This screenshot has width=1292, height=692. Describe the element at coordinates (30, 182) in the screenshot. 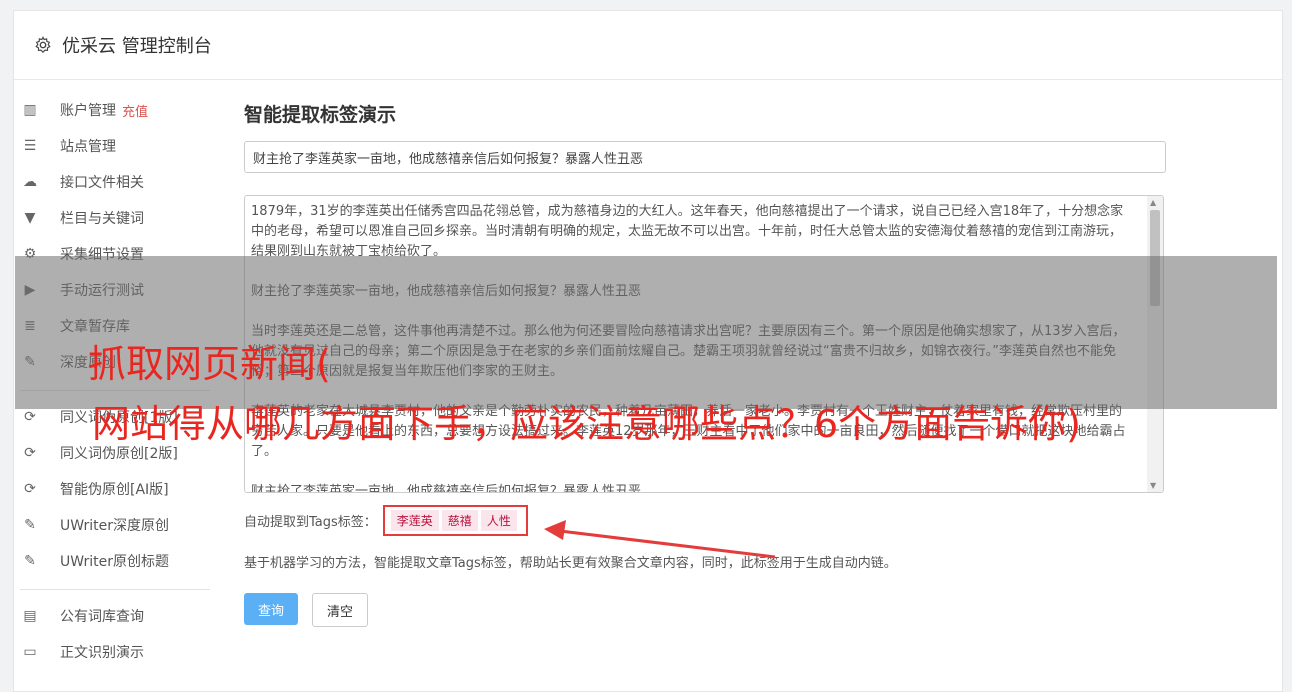

I see `cloud-upload-icon: ☁` at that location.